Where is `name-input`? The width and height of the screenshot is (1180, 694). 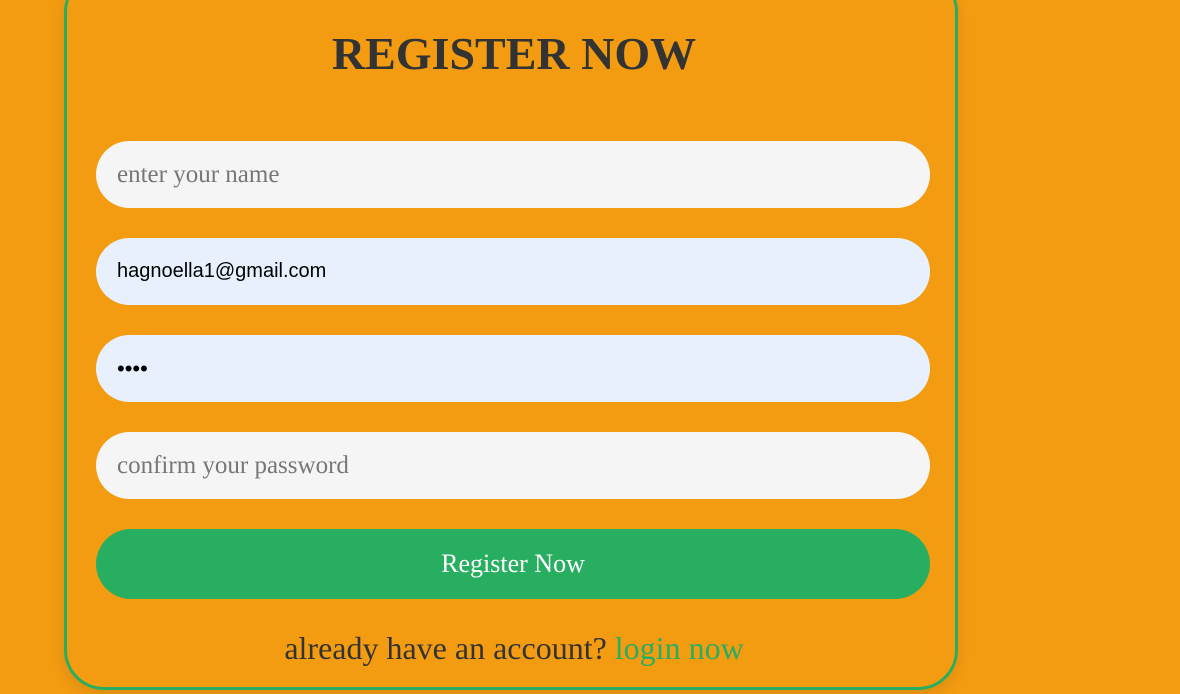 name-input is located at coordinates (513, 174).